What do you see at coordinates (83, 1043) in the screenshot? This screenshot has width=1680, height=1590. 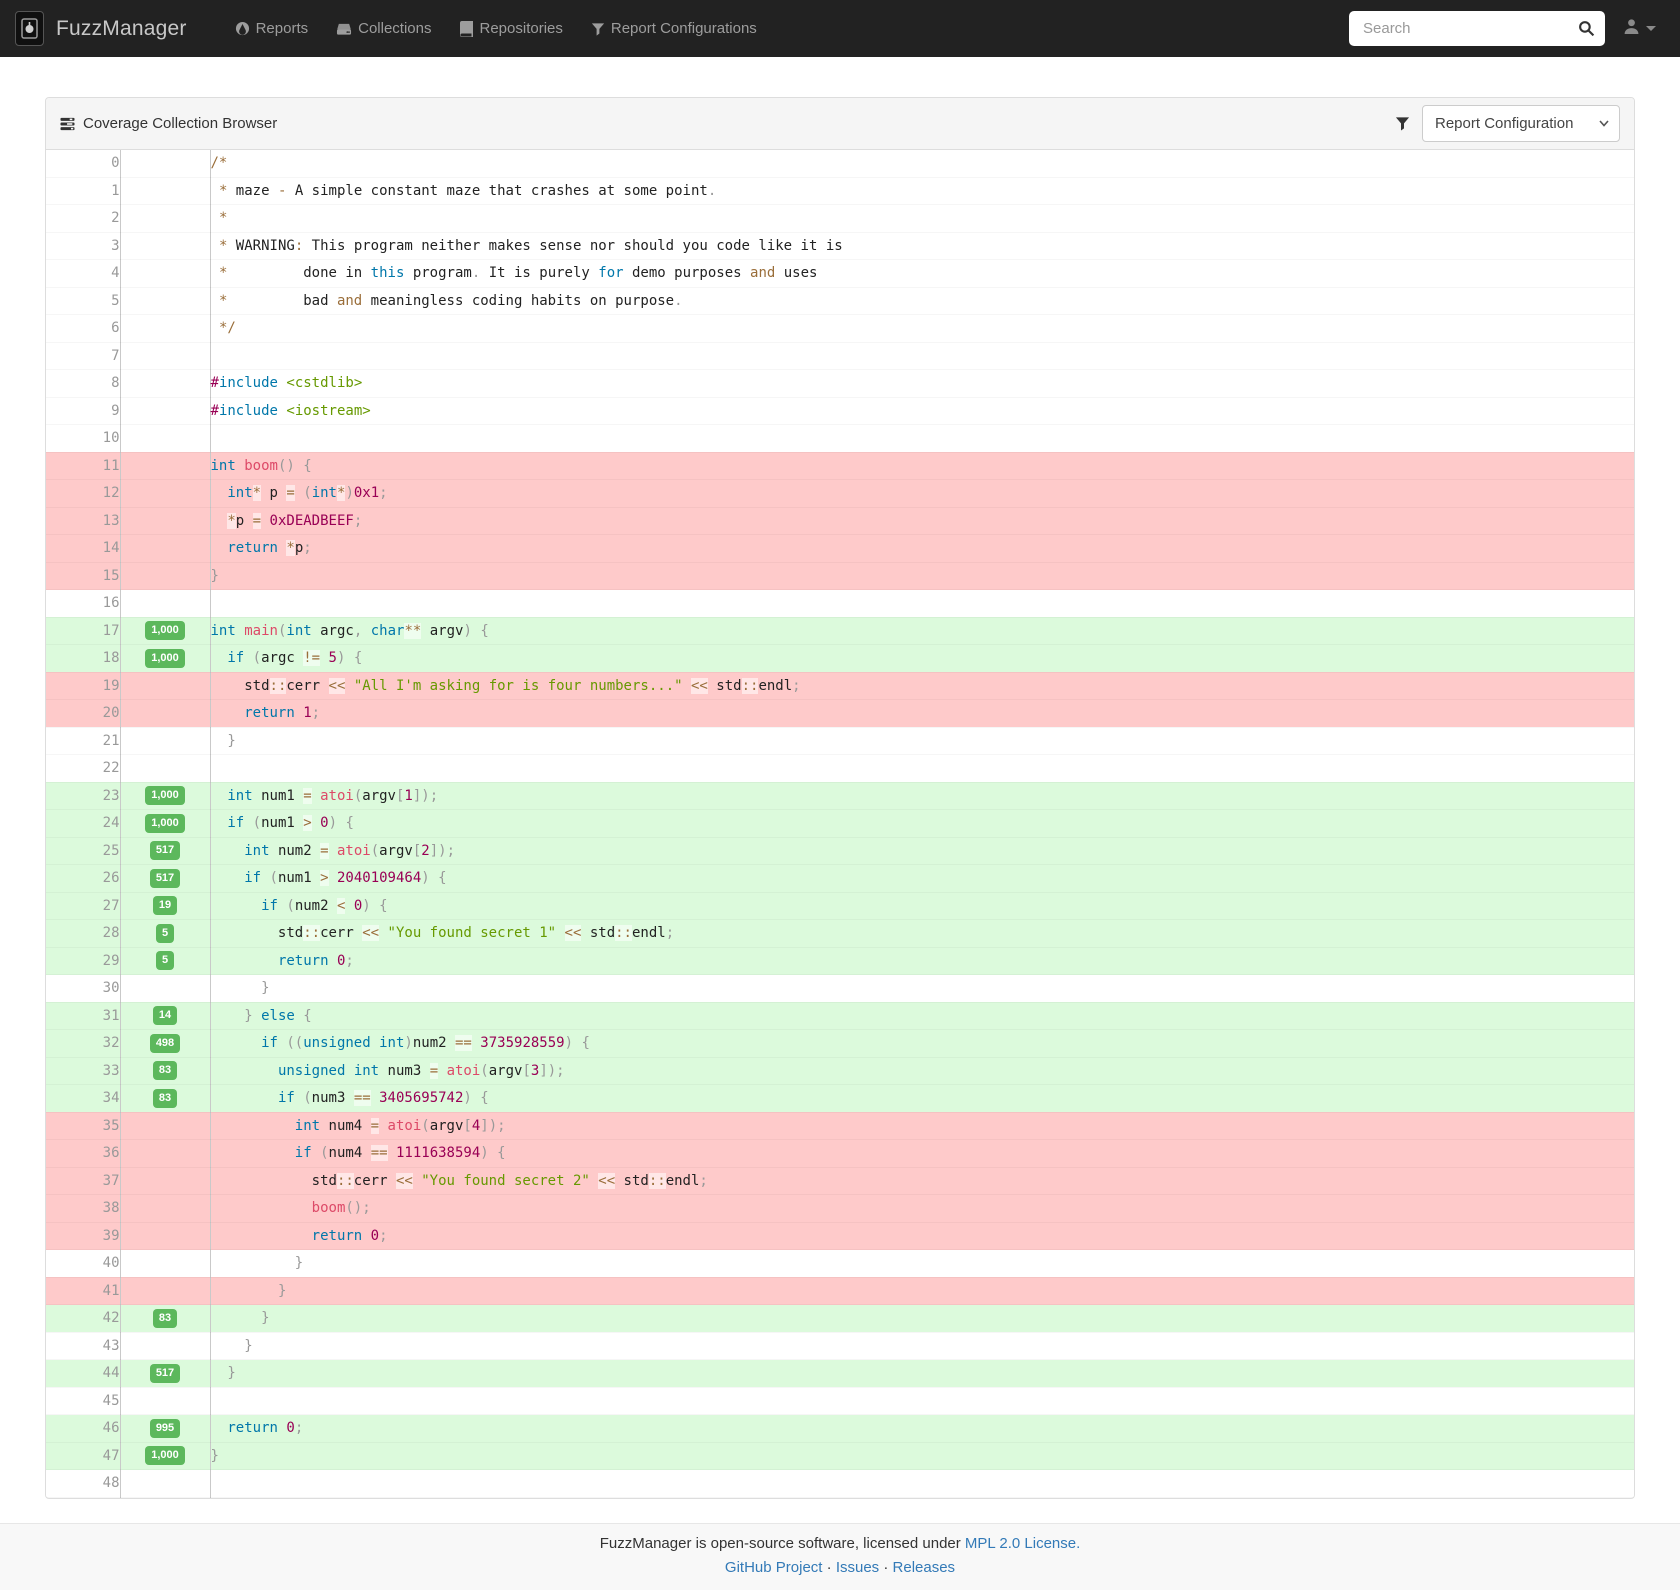 I see `line-number: 32` at bounding box center [83, 1043].